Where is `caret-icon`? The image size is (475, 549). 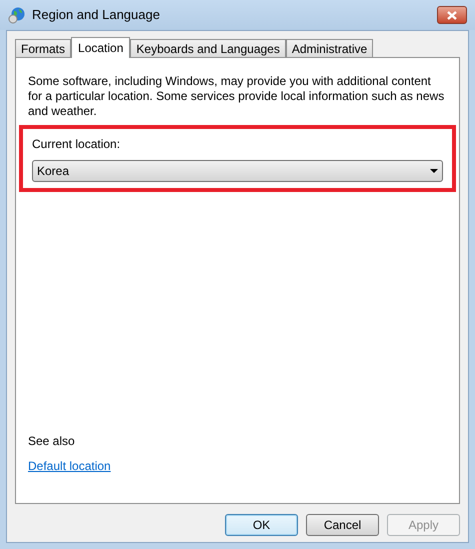 caret-icon is located at coordinates (434, 171).